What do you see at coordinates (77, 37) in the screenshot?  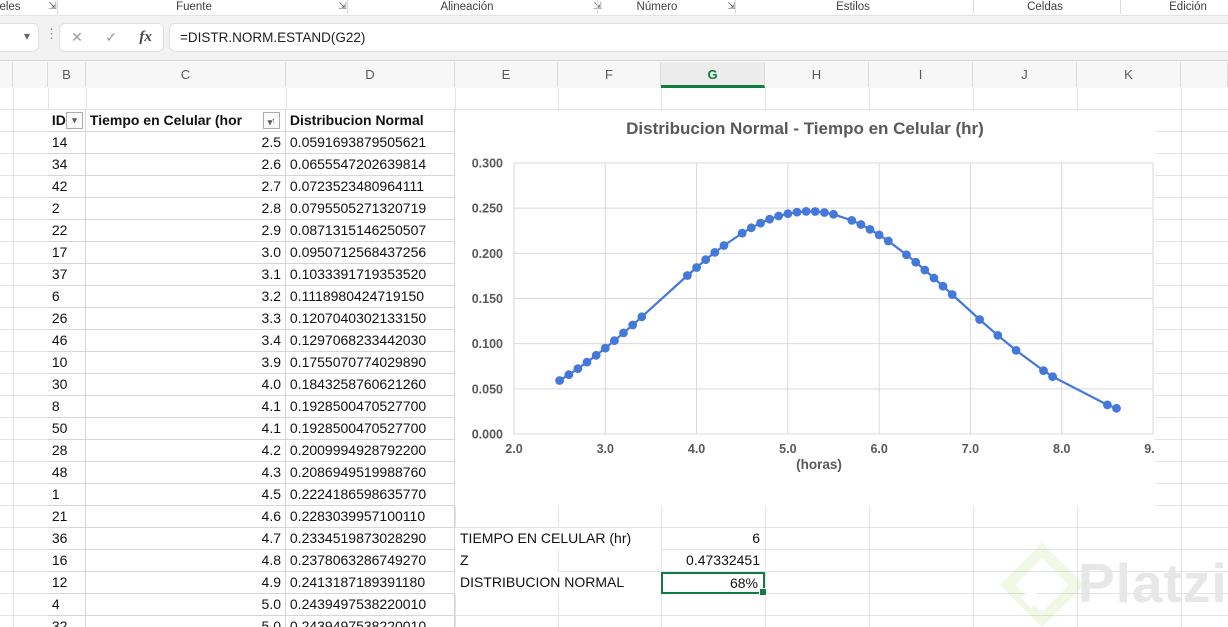 I see `cancel-icon: ✕` at bounding box center [77, 37].